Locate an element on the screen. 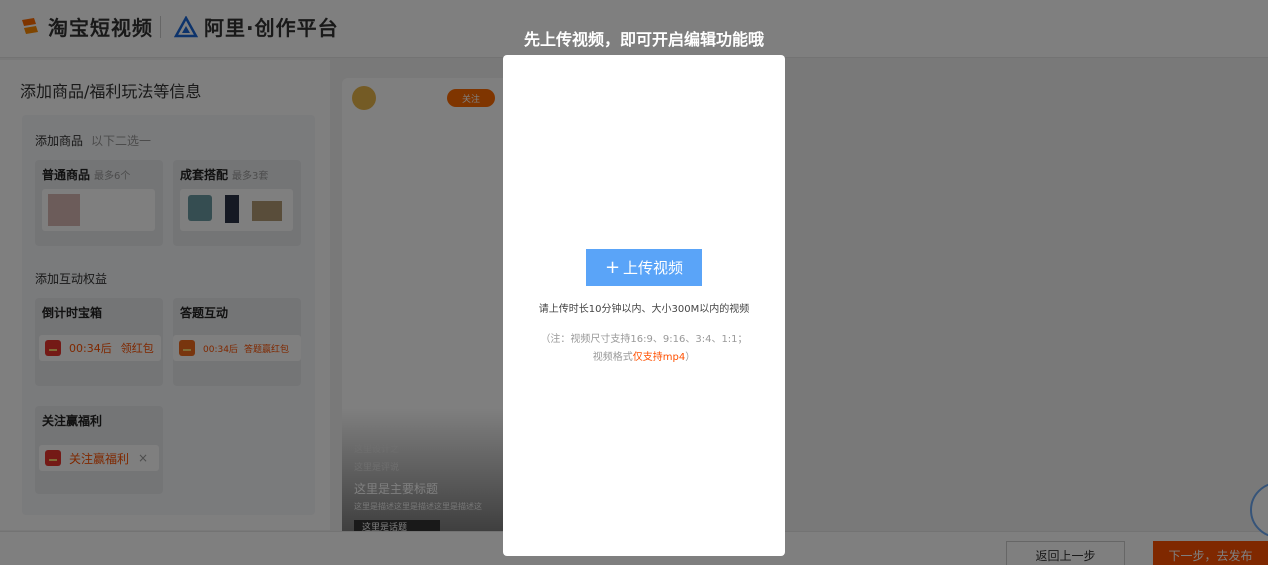 The width and height of the screenshot is (1268, 565). upload-video-label: 上传视频 is located at coordinates (653, 268).